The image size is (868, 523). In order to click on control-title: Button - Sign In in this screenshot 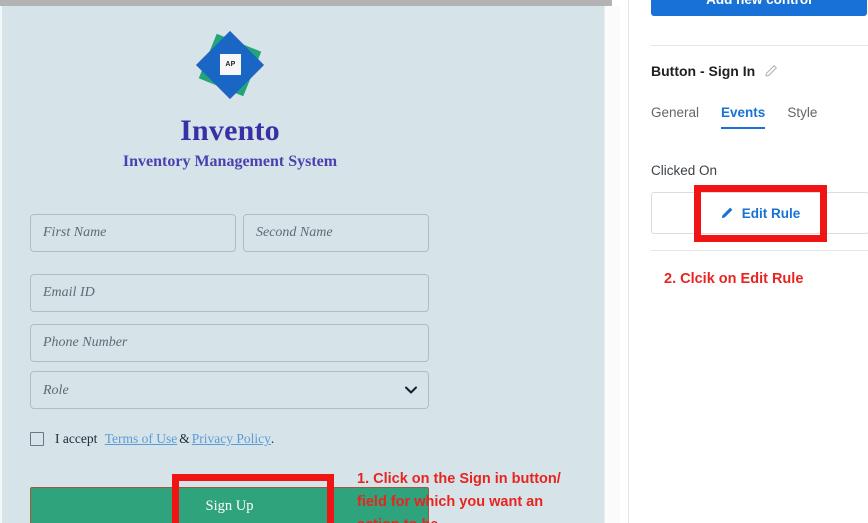, I will do `click(703, 71)`.